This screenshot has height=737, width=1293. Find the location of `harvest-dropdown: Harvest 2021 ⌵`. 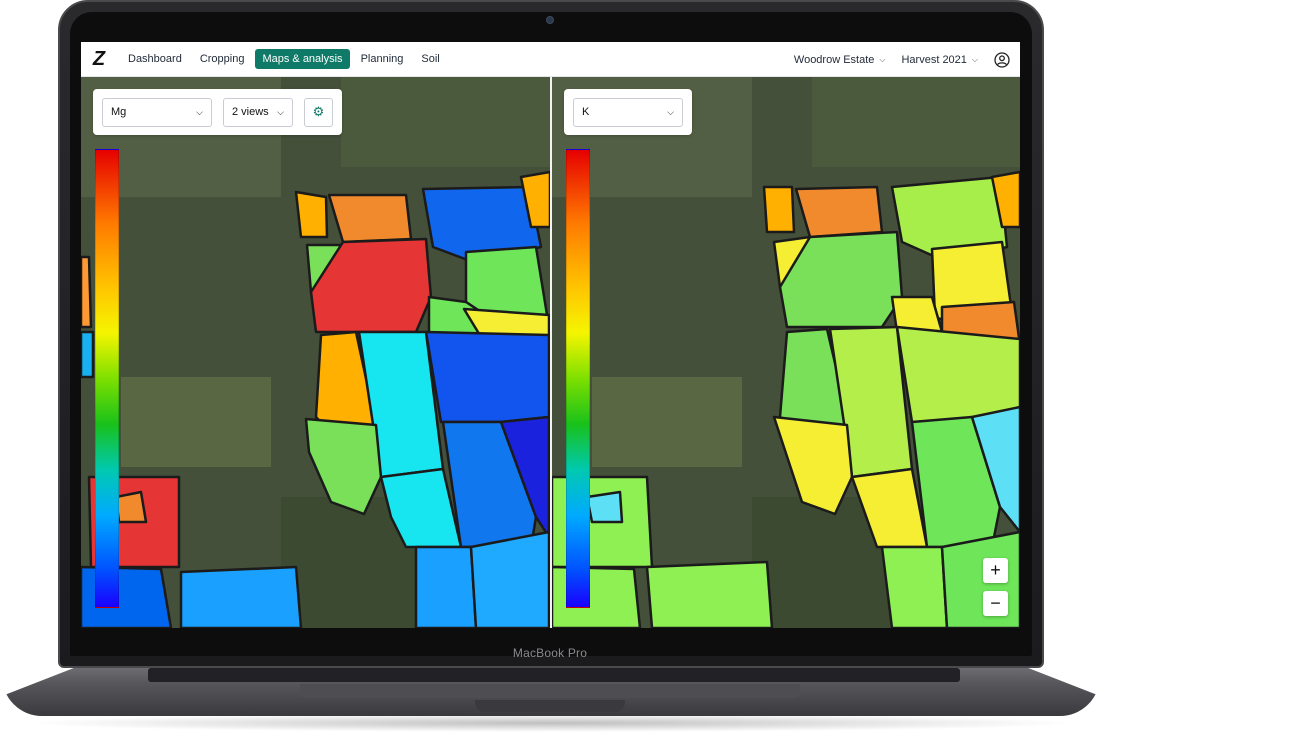

harvest-dropdown: Harvest 2021 ⌵ is located at coordinates (939, 60).